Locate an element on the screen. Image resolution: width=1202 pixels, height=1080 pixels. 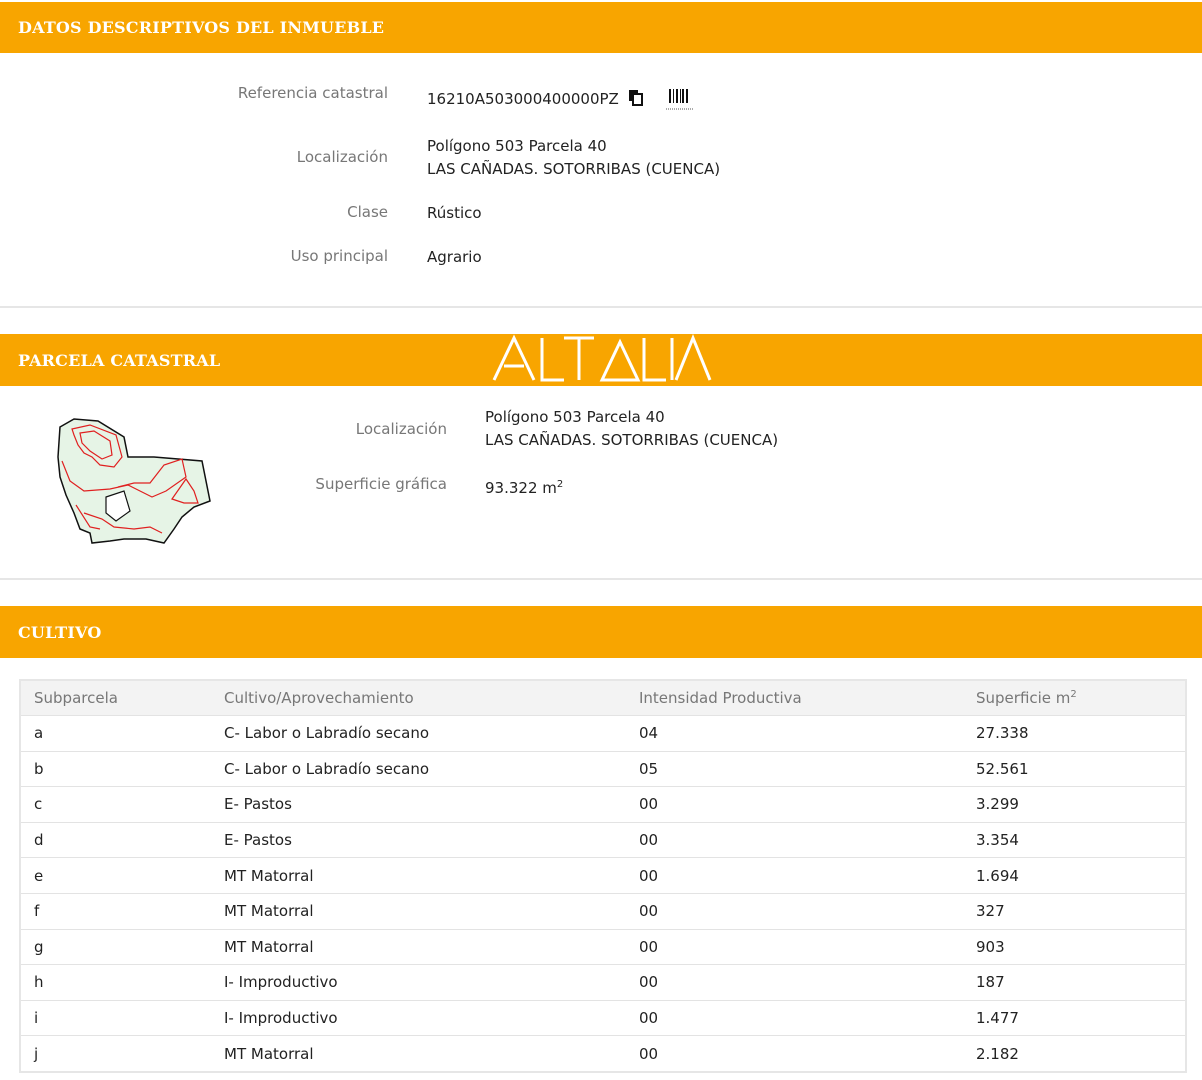
section-title-parcela: PARCELA CATASTRAL is located at coordinates (119, 360).